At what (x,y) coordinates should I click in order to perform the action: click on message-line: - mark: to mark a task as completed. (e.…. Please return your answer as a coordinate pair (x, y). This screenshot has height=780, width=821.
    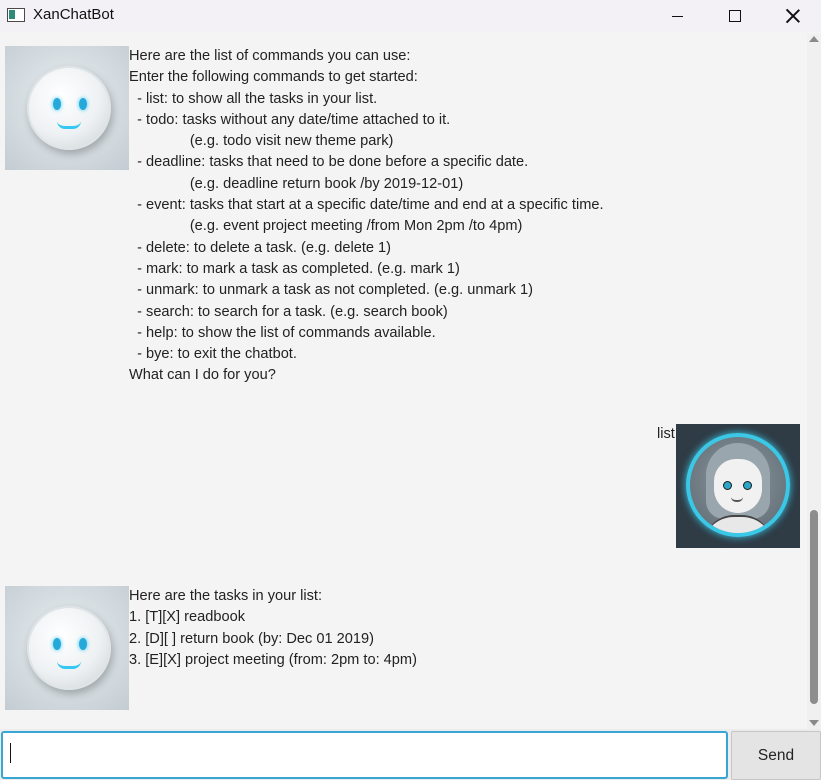
    Looking at the image, I should click on (294, 268).